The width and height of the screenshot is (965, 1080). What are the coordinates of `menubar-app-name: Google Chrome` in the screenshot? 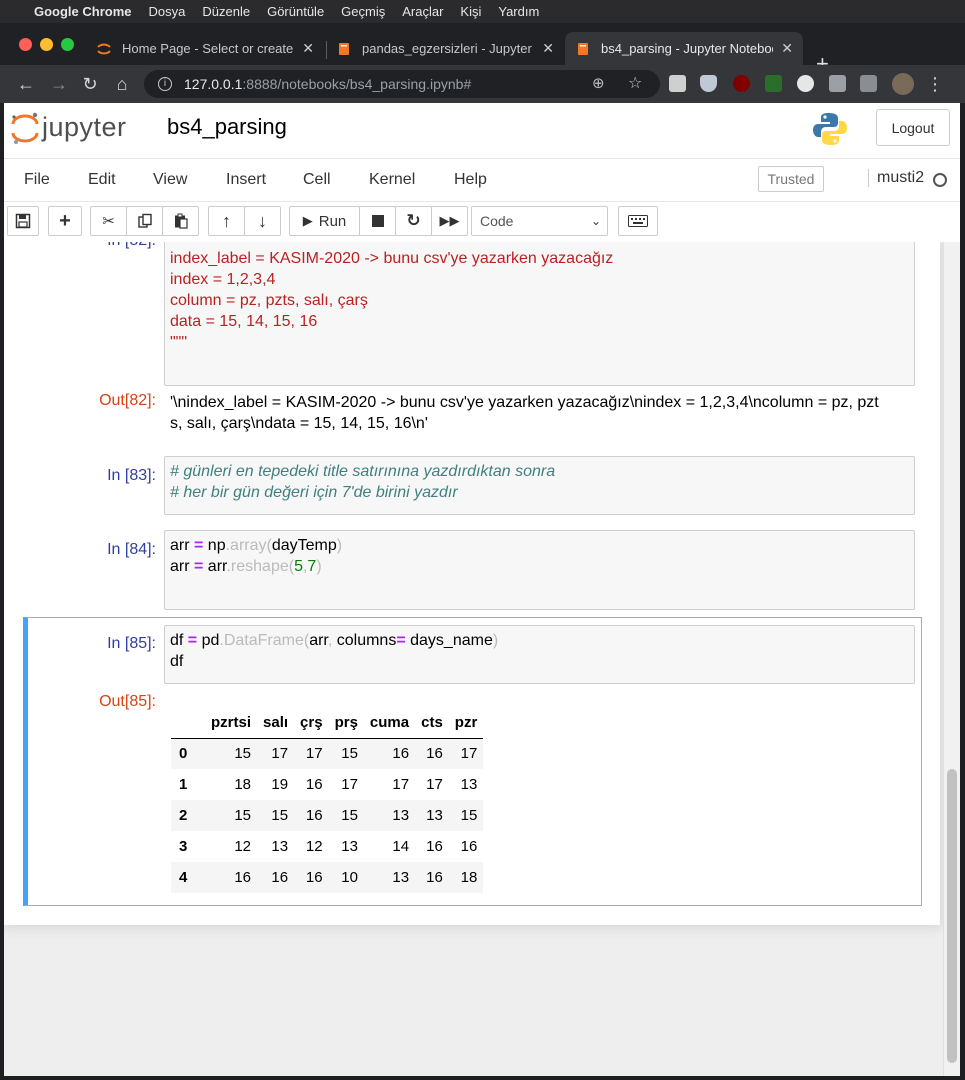 It's located at (83, 11).